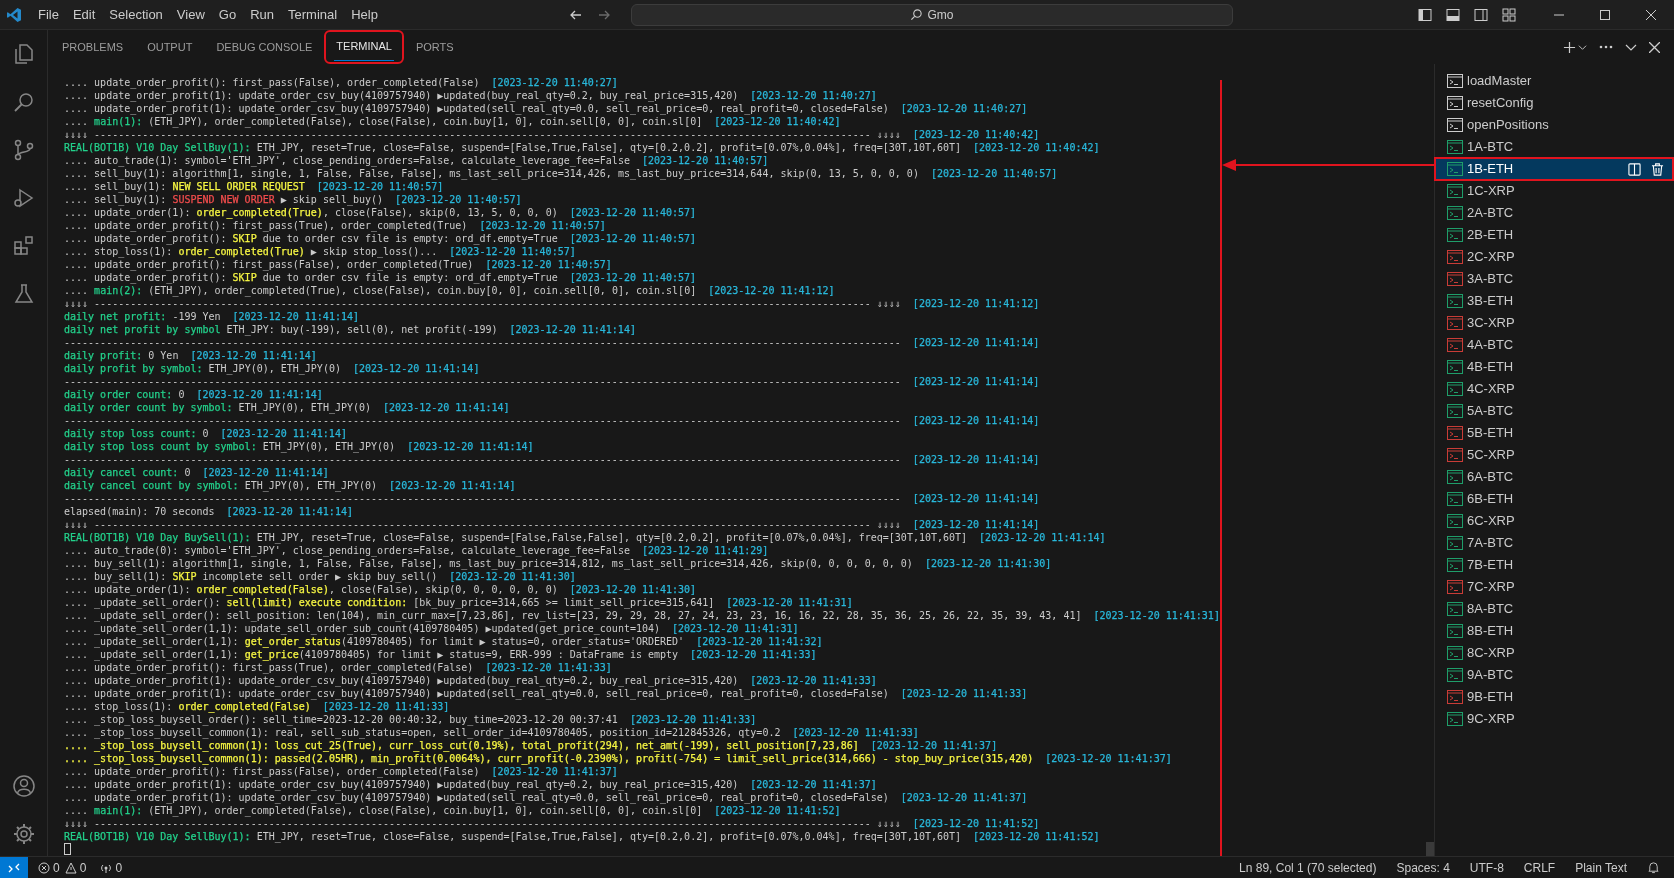 The image size is (1674, 878). What do you see at coordinates (1554, 477) in the screenshot?
I see `terminal-list-item: 6A-BTC` at bounding box center [1554, 477].